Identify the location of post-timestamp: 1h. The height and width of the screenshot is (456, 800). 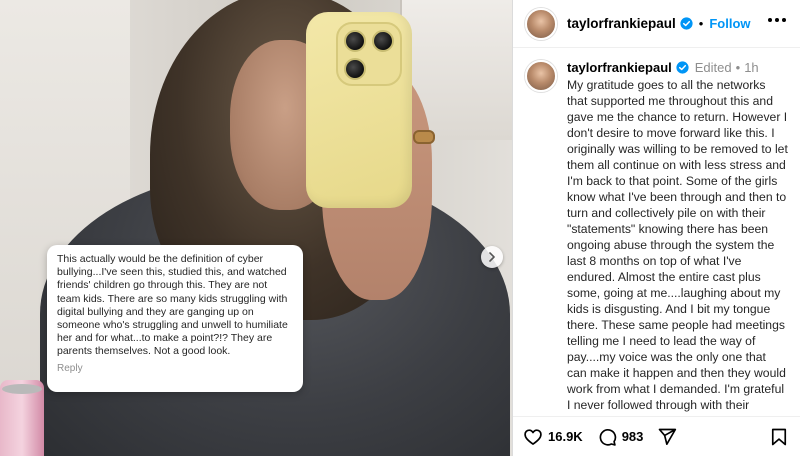
(751, 67).